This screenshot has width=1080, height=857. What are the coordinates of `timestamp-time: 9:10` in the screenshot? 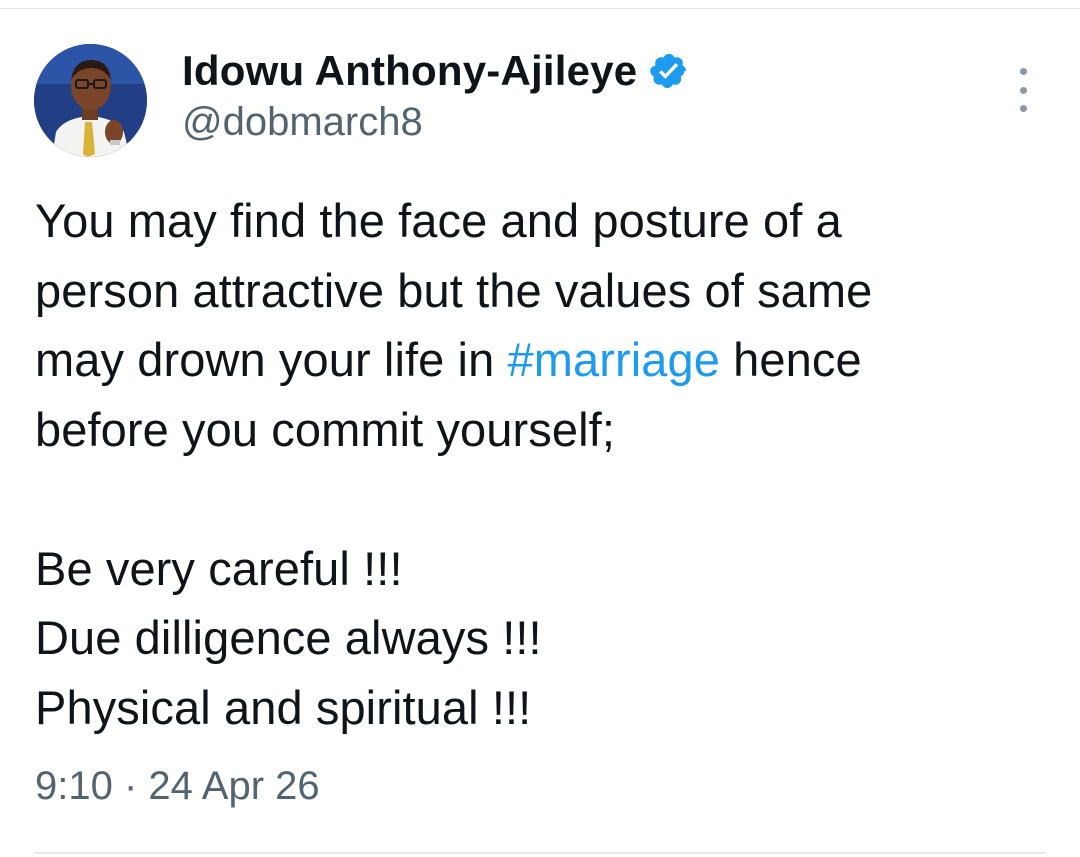 It's located at (74, 786).